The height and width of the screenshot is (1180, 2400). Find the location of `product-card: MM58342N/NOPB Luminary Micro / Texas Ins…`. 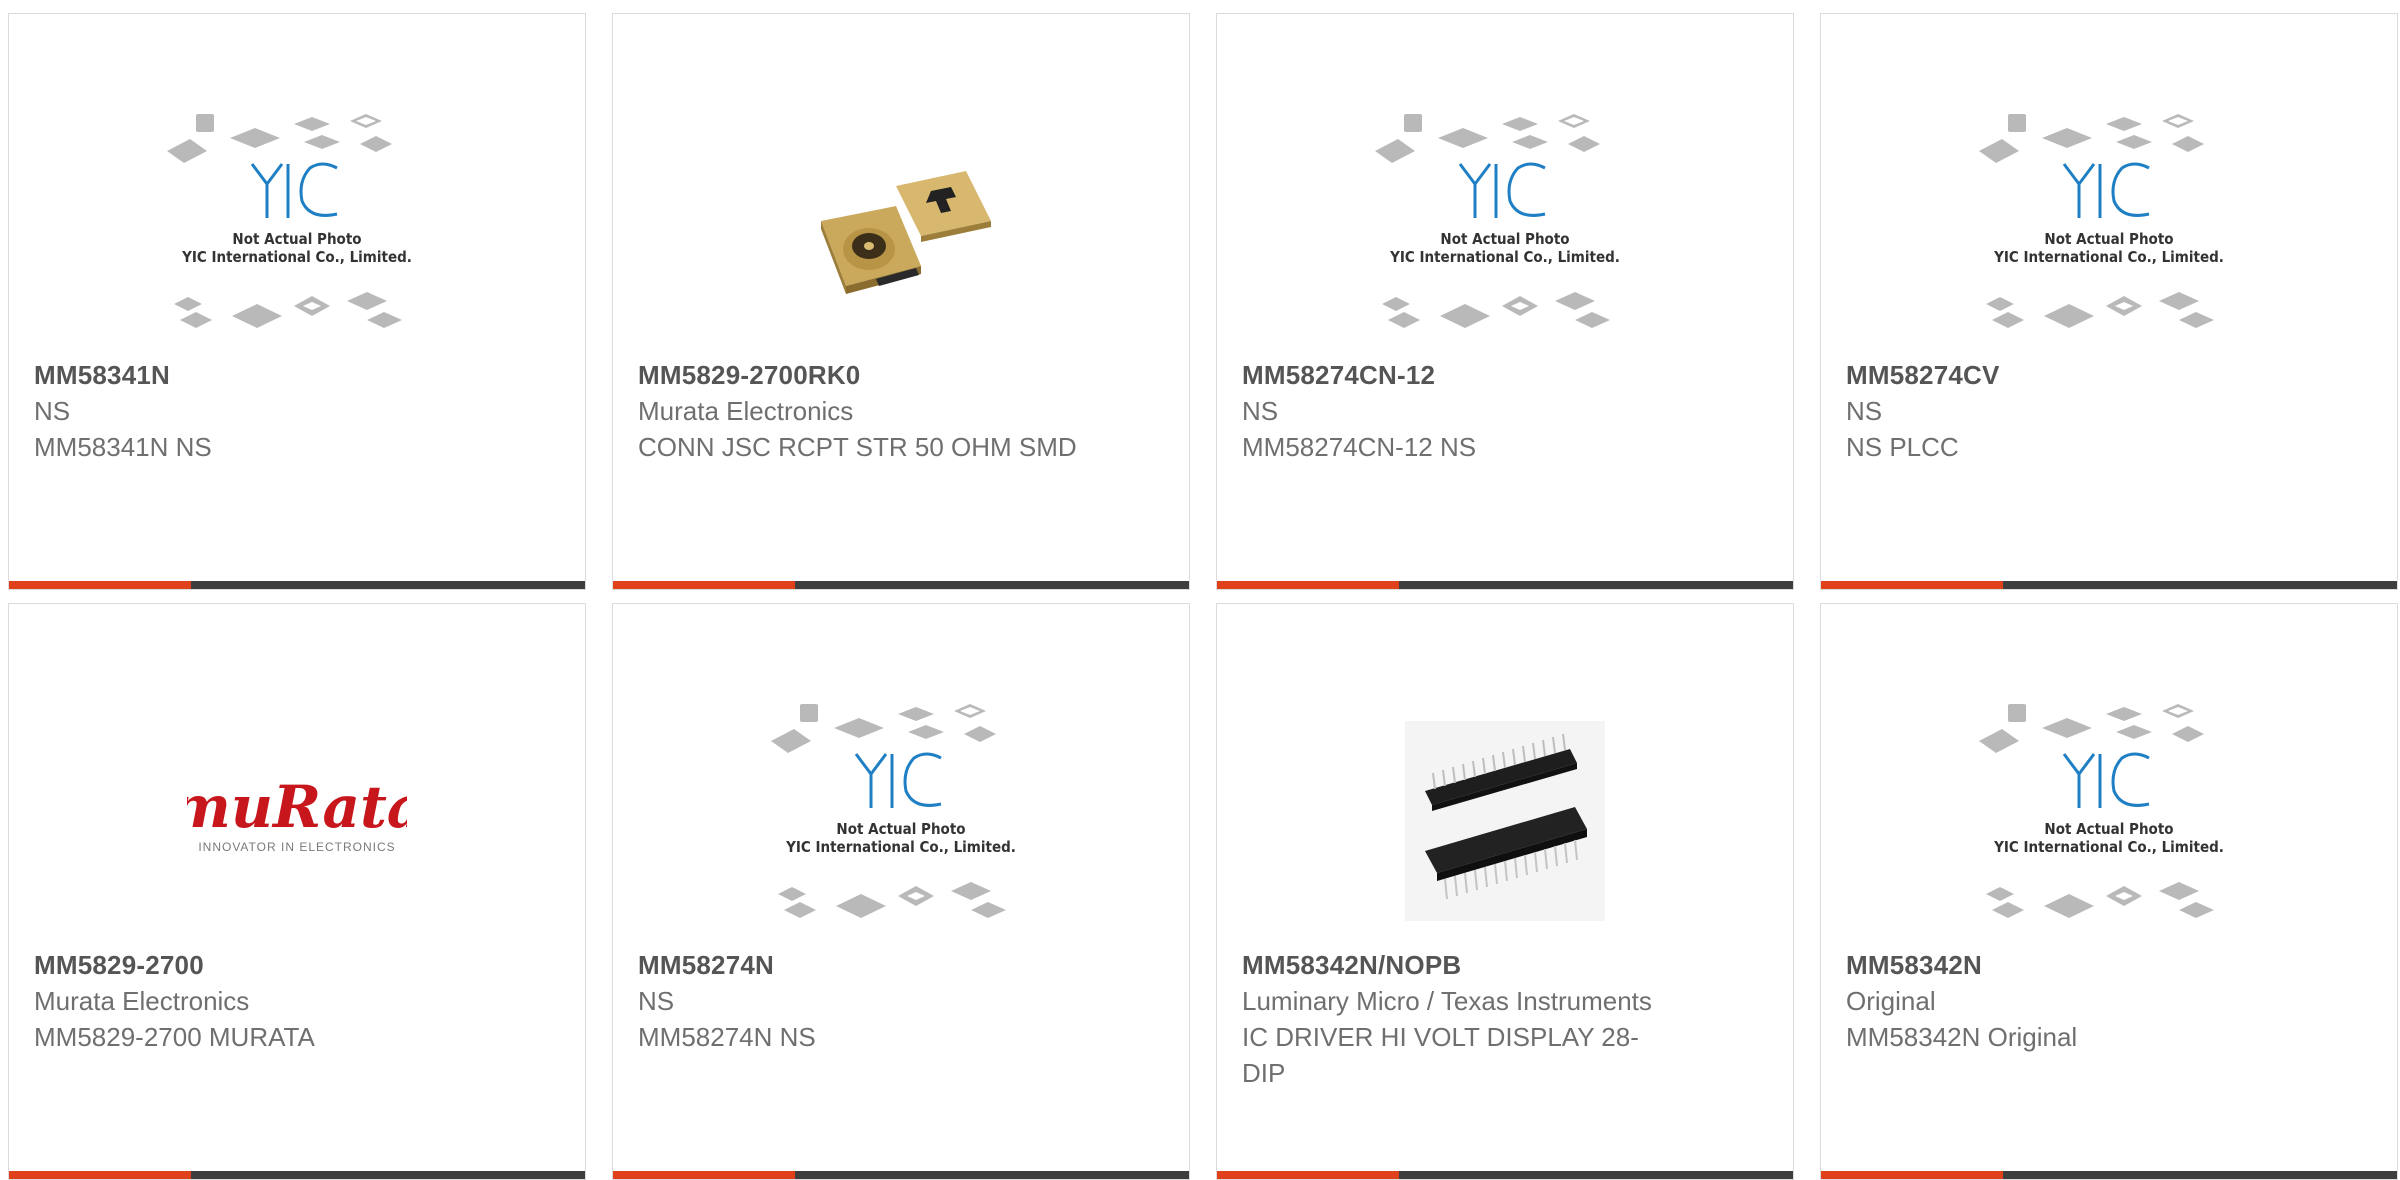

product-card: MM58342N/NOPB Luminary Micro / Texas Ins… is located at coordinates (1505, 891).